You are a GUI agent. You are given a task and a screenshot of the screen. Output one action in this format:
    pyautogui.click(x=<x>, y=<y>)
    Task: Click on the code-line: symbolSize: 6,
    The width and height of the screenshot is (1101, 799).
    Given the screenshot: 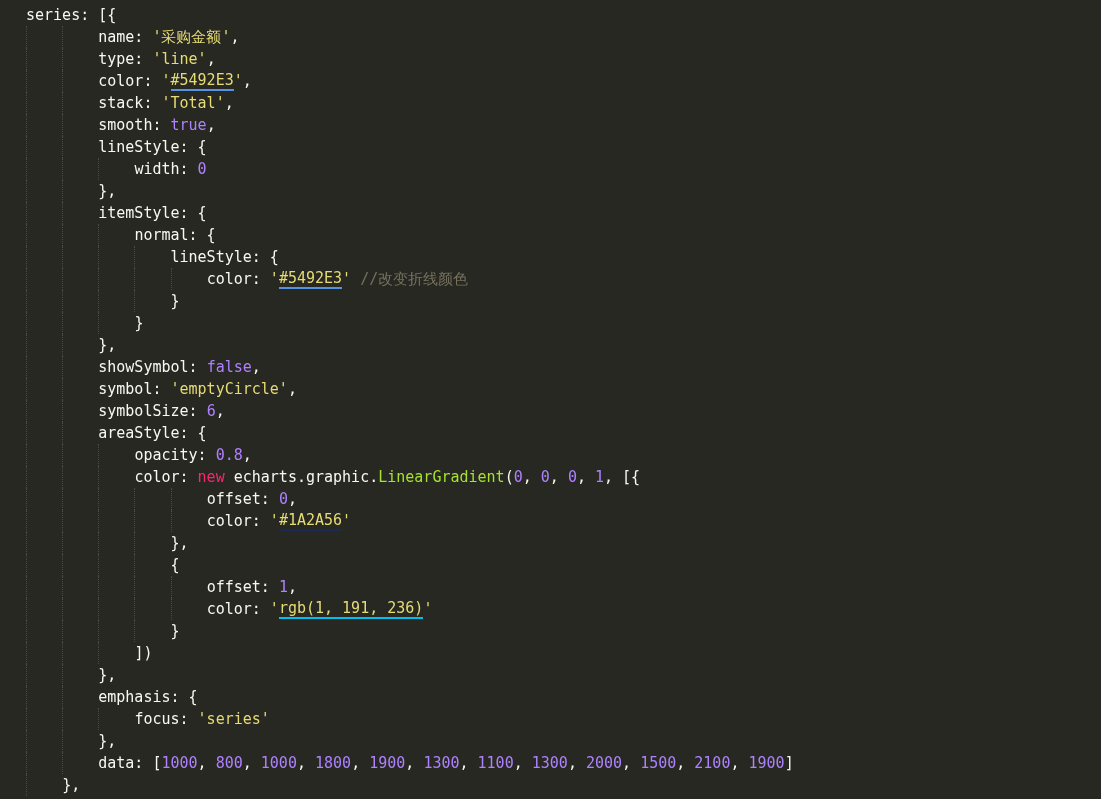 What is the action you would take?
    pyautogui.click(x=161, y=411)
    